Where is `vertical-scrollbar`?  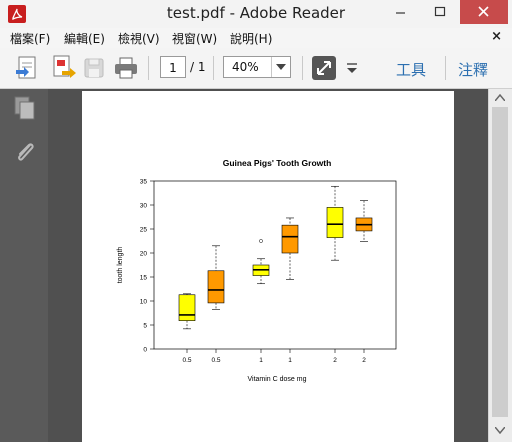
vertical-scrollbar is located at coordinates (500, 265).